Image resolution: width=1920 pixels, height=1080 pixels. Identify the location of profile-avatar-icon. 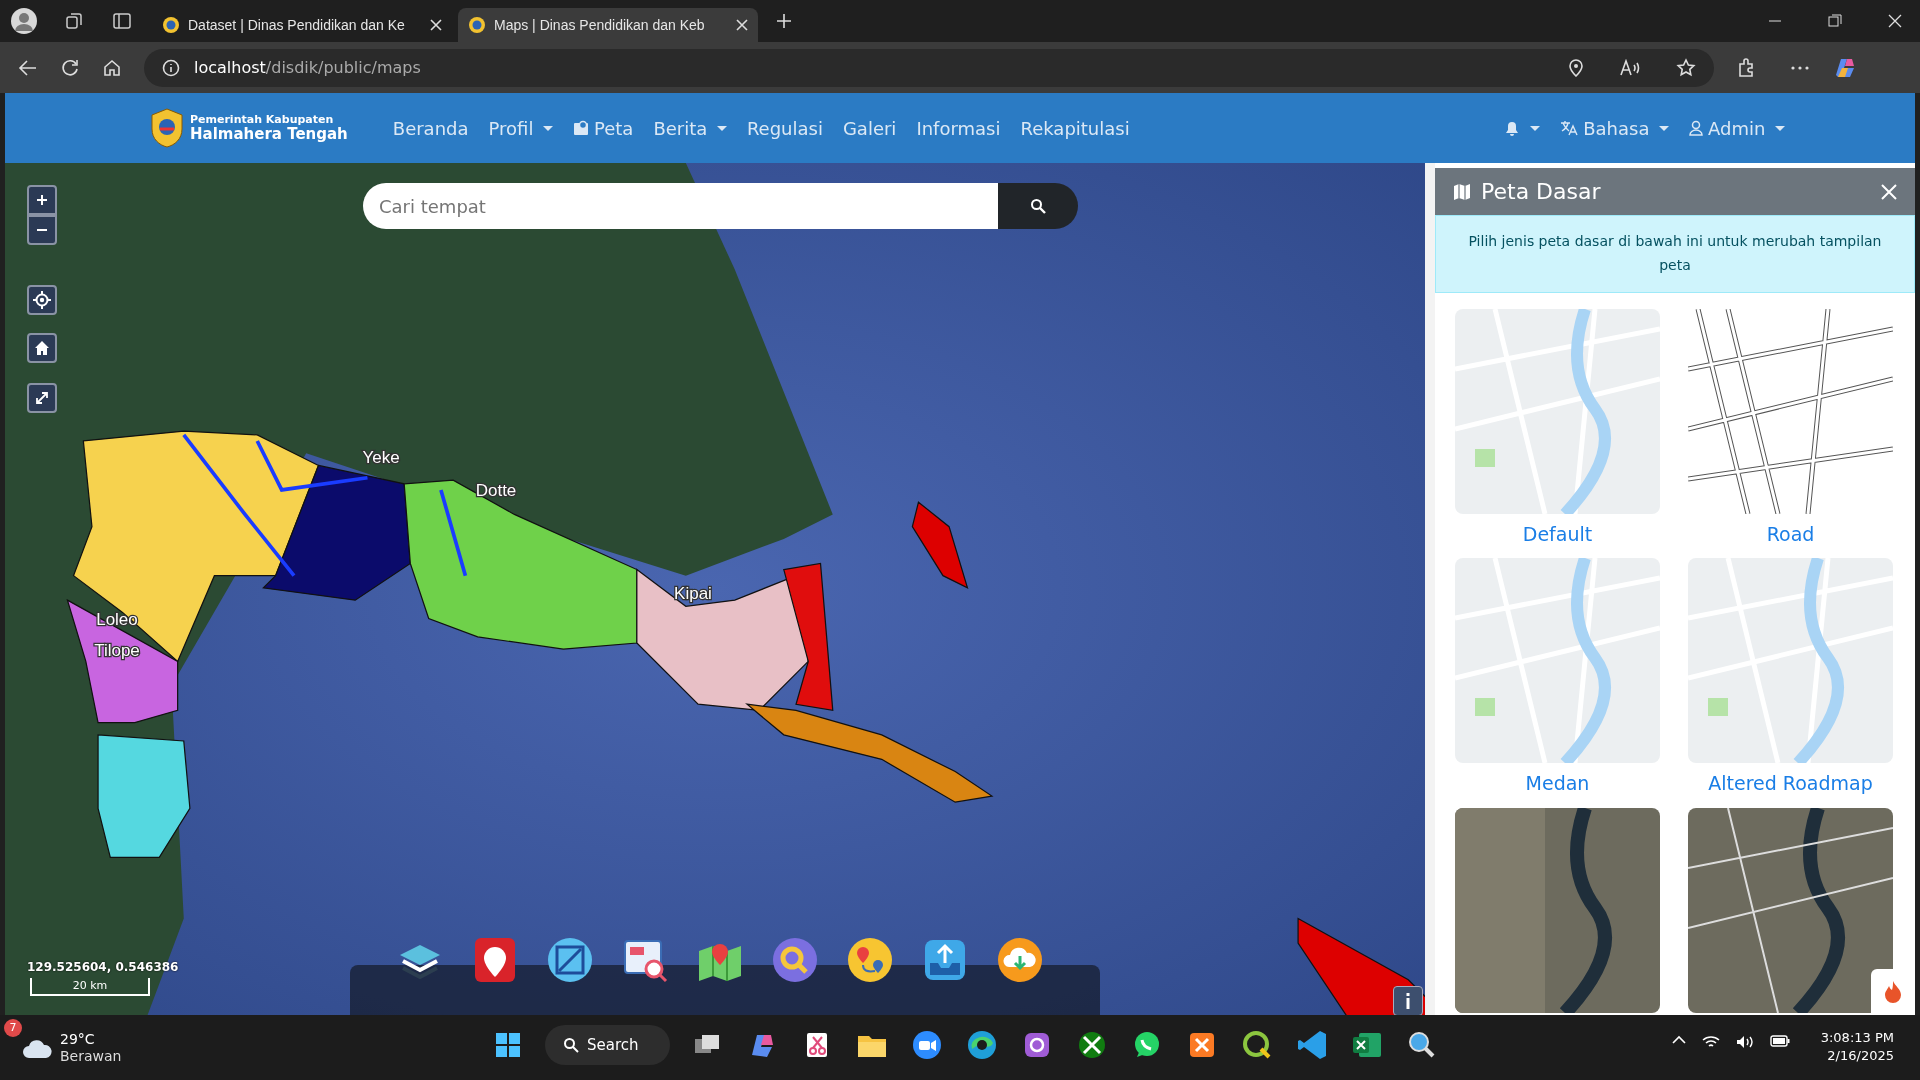
(24, 21).